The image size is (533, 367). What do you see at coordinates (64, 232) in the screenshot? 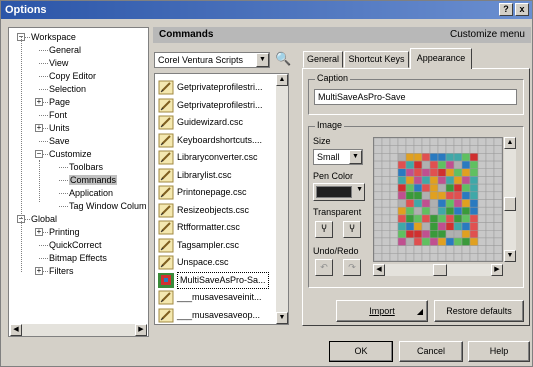
I see `tree-item: Printing` at bounding box center [64, 232].